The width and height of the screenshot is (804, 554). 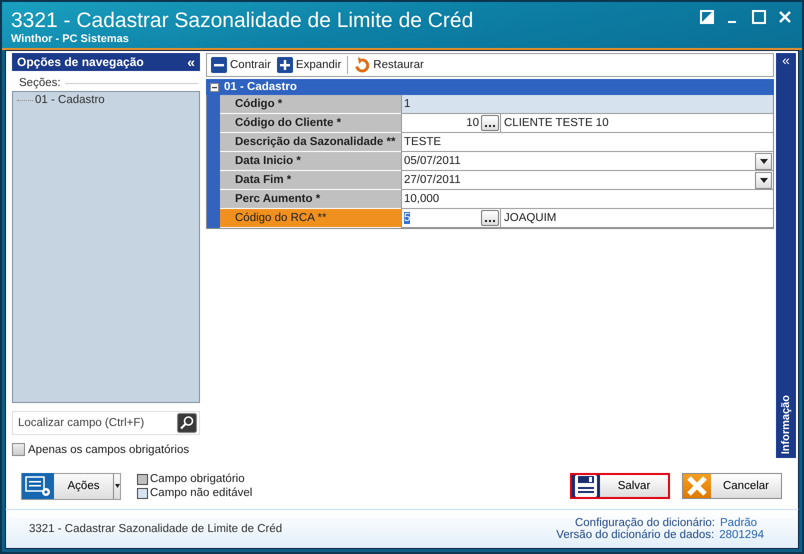 I want to click on restore-icon, so click(x=707, y=17).